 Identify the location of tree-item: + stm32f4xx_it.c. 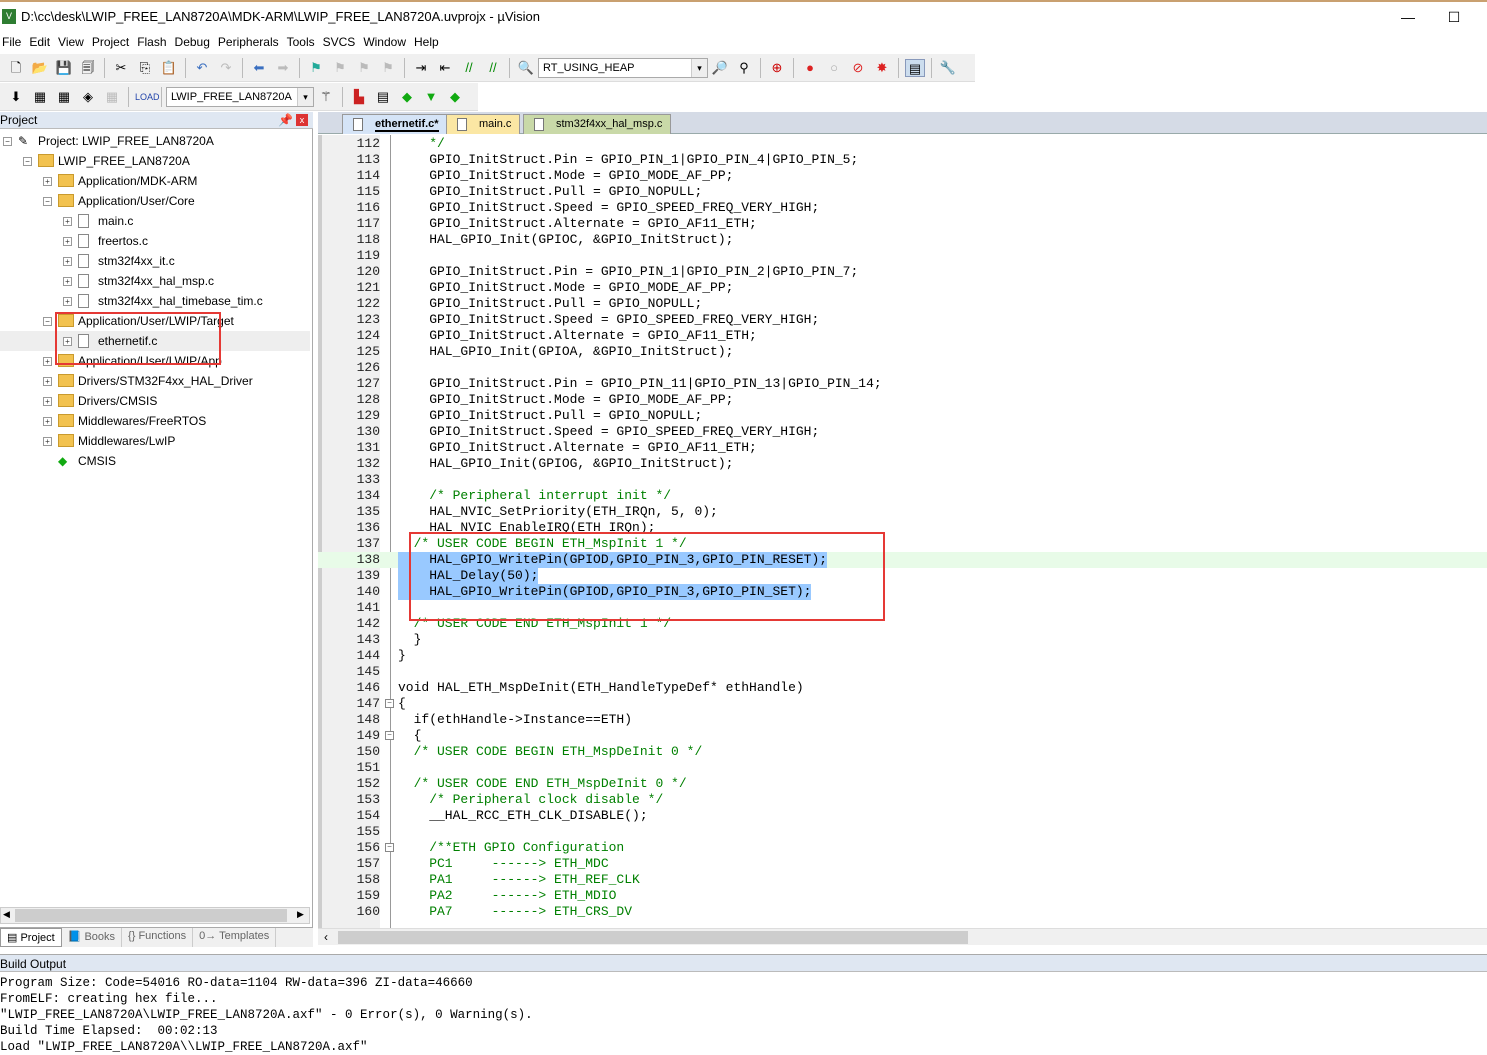
(155, 261).